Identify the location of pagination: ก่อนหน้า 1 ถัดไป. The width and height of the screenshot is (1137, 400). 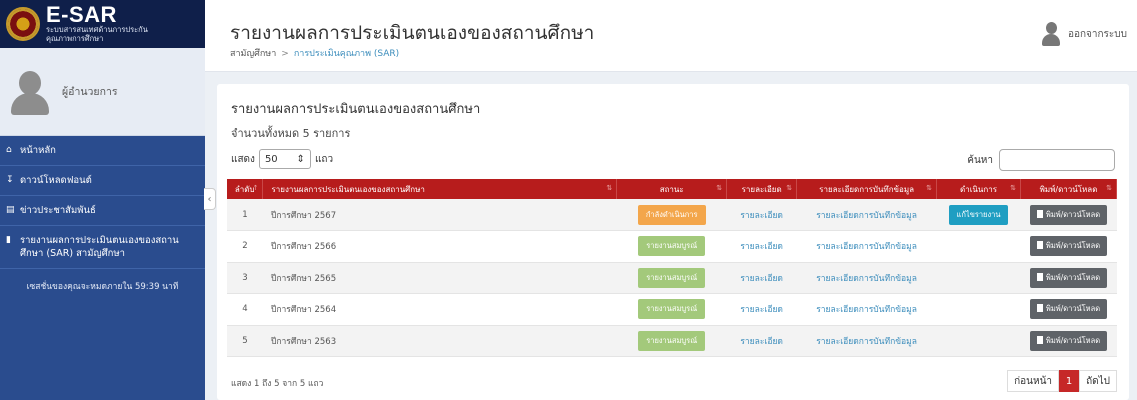
(1062, 381).